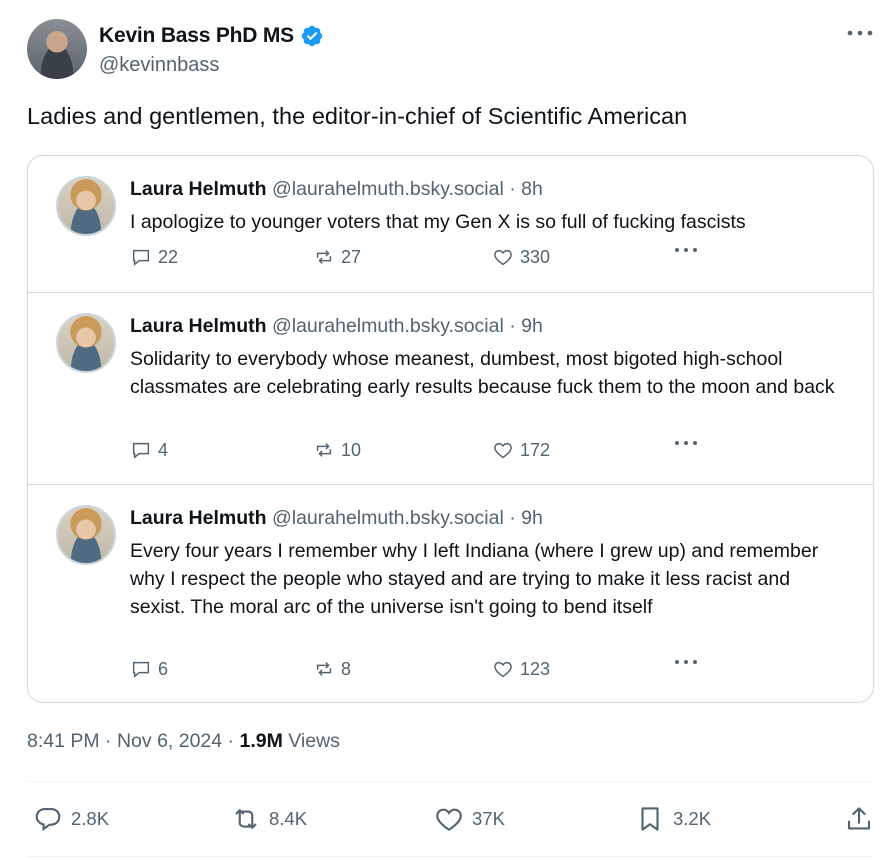 The image size is (894, 860). I want to click on quoted-post-actions: 4 10 172, so click(491, 451).